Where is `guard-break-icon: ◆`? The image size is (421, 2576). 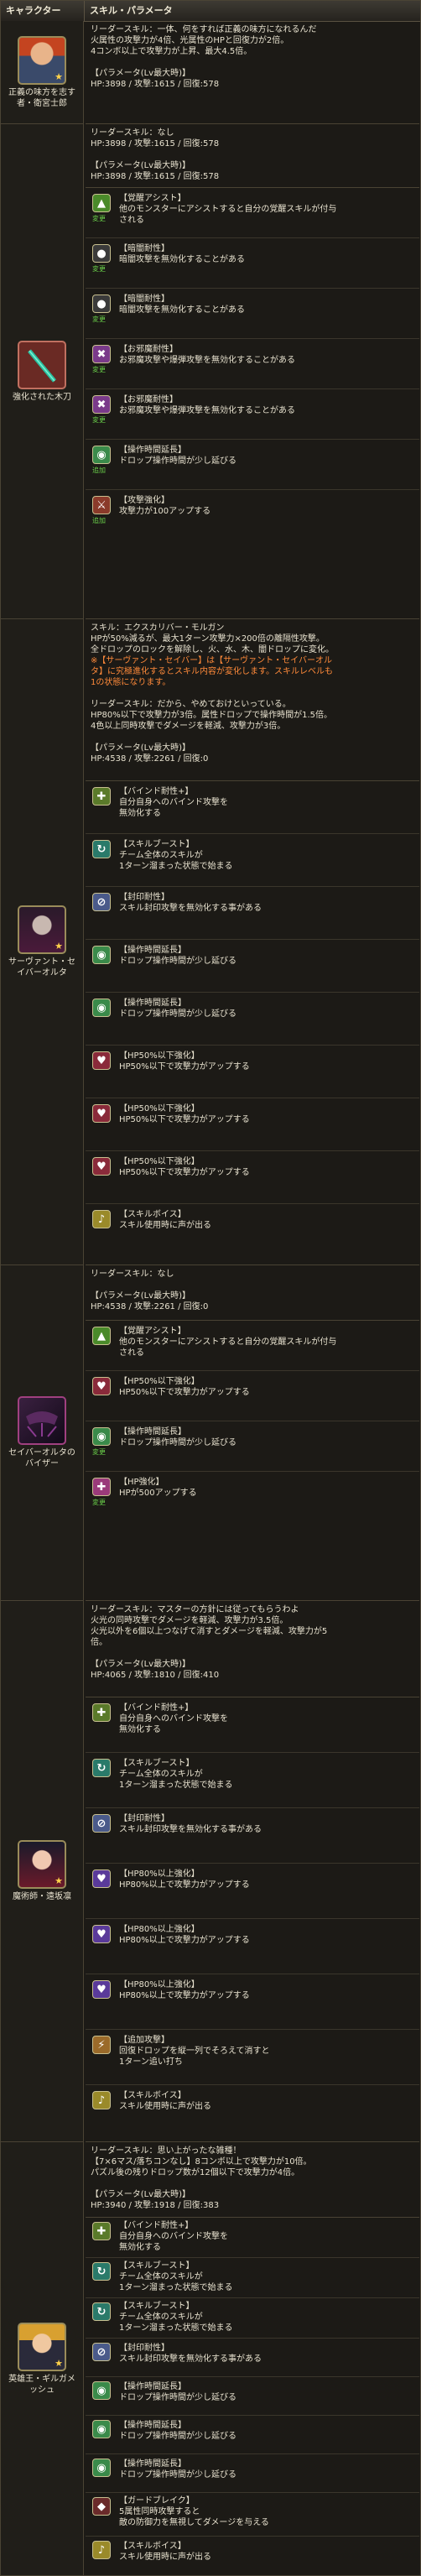
guard-break-icon: ◆ is located at coordinates (101, 2506).